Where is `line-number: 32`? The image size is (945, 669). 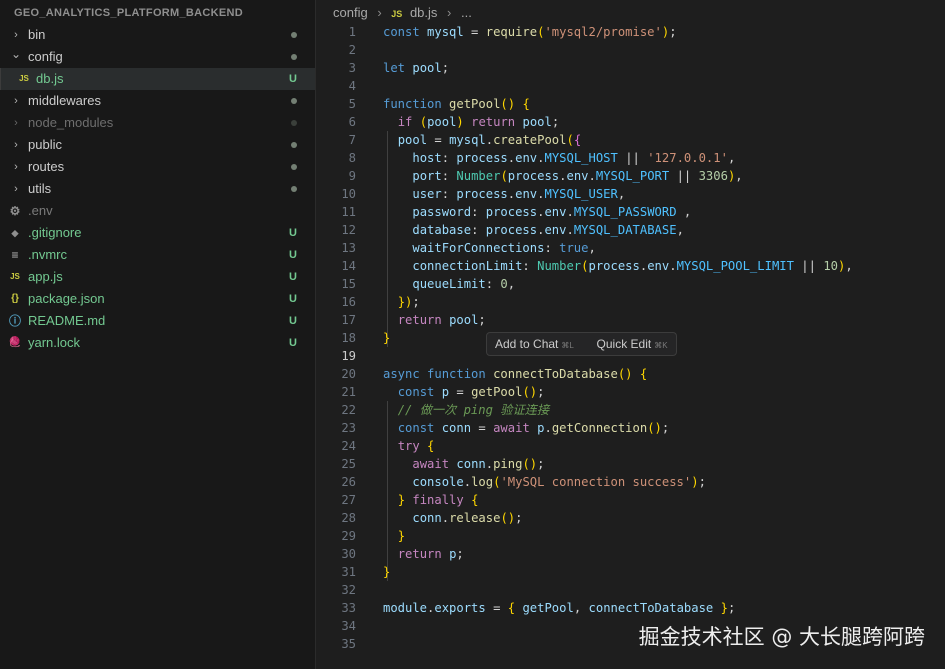 line-number: 32 is located at coordinates (348, 590).